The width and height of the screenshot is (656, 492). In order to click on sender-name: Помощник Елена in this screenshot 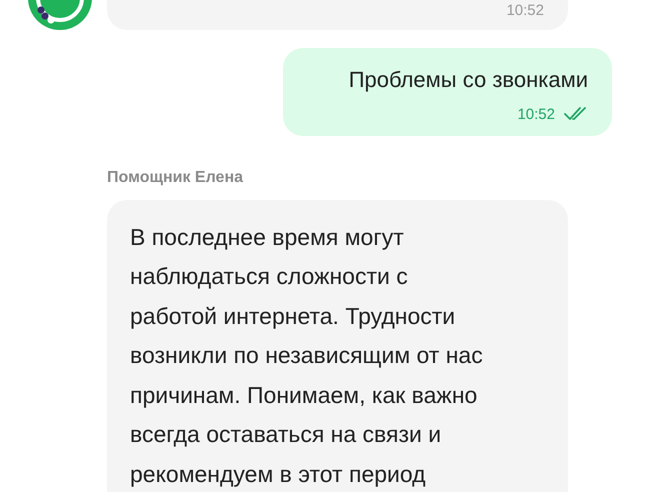, I will do `click(175, 177)`.